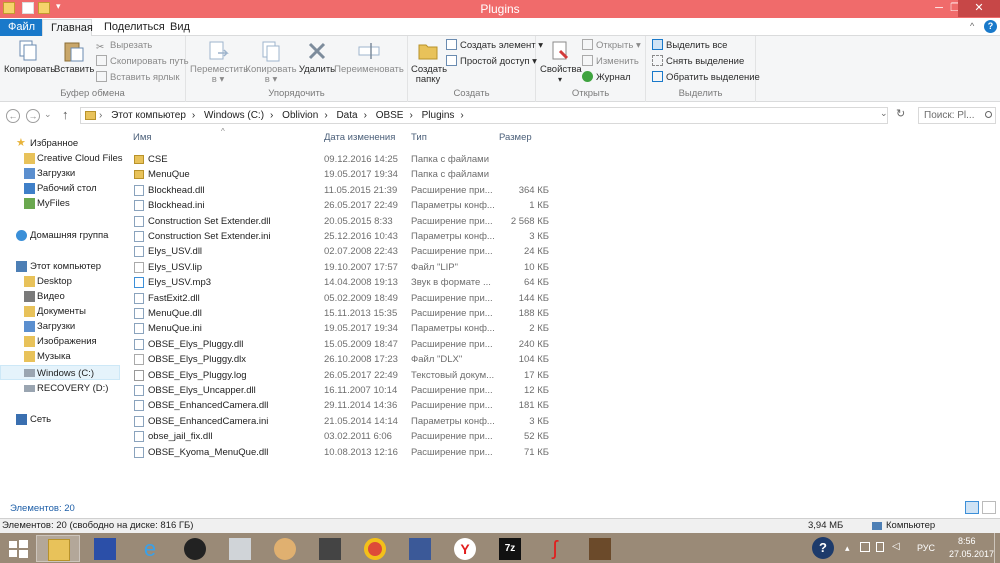 The height and width of the screenshot is (563, 1000). What do you see at coordinates (428, 62) in the screenshot?
I see `new-folder-button: Создать папку` at bounding box center [428, 62].